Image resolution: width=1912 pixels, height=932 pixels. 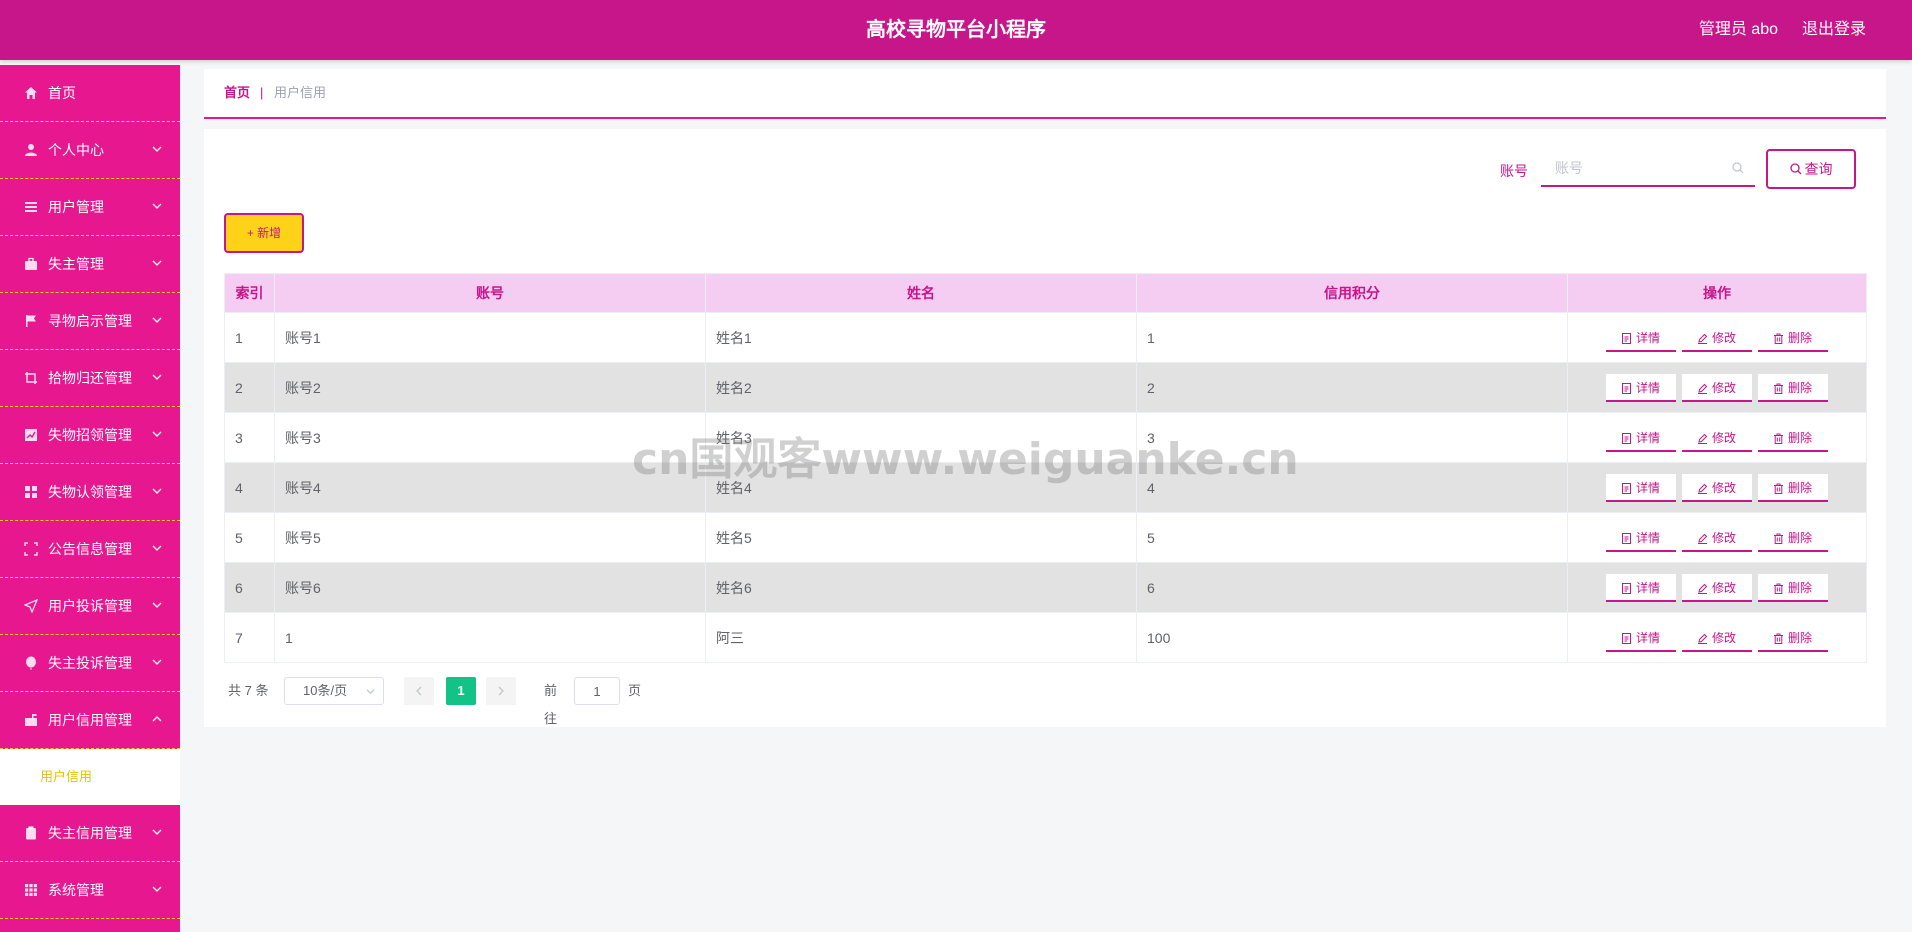 What do you see at coordinates (597, 691) in the screenshot?
I see `goto-page-input` at bounding box center [597, 691].